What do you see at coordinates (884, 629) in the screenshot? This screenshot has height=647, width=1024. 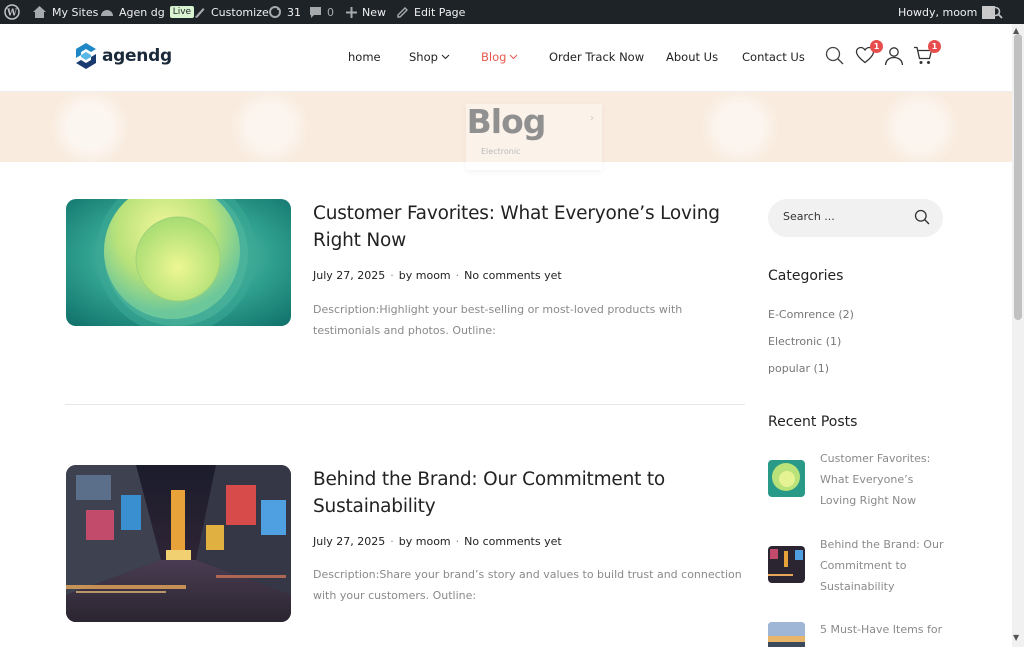 I see `recent-post-link: 5 Must-Have Items for` at bounding box center [884, 629].